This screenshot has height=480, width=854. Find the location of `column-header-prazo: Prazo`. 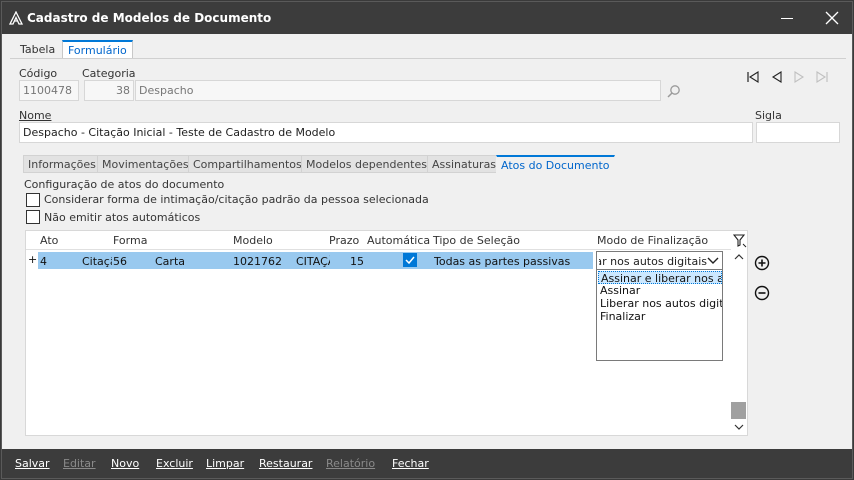

column-header-prazo: Prazo is located at coordinates (344, 240).